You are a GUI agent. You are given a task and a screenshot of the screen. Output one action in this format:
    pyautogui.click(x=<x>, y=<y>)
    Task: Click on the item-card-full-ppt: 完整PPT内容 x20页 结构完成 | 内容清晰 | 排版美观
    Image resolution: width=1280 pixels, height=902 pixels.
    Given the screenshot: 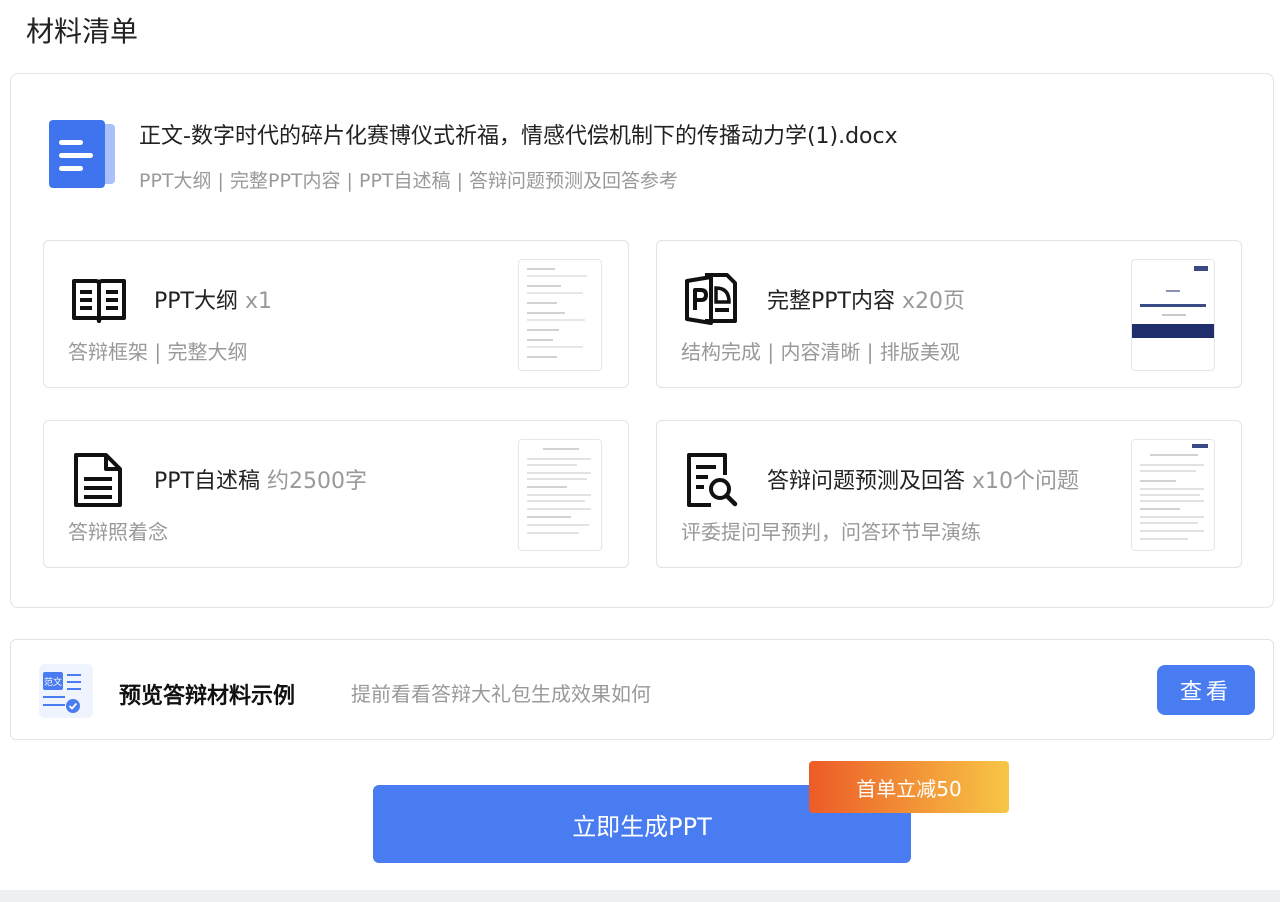 What is the action you would take?
    pyautogui.click(x=949, y=314)
    